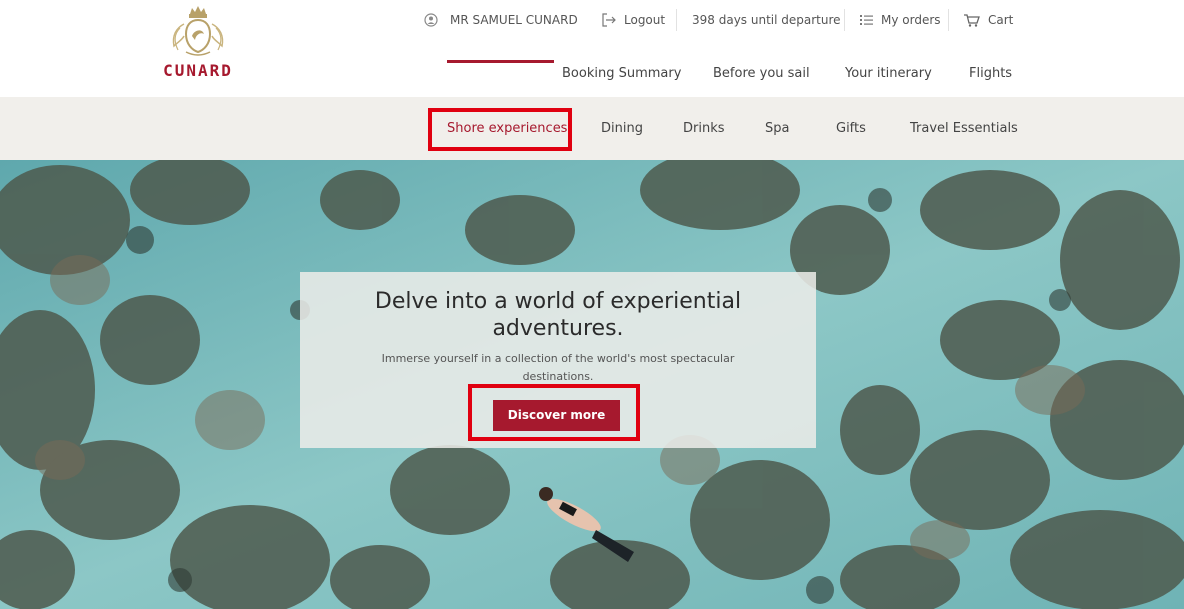  What do you see at coordinates (866, 20) in the screenshot?
I see `list-icon` at bounding box center [866, 20].